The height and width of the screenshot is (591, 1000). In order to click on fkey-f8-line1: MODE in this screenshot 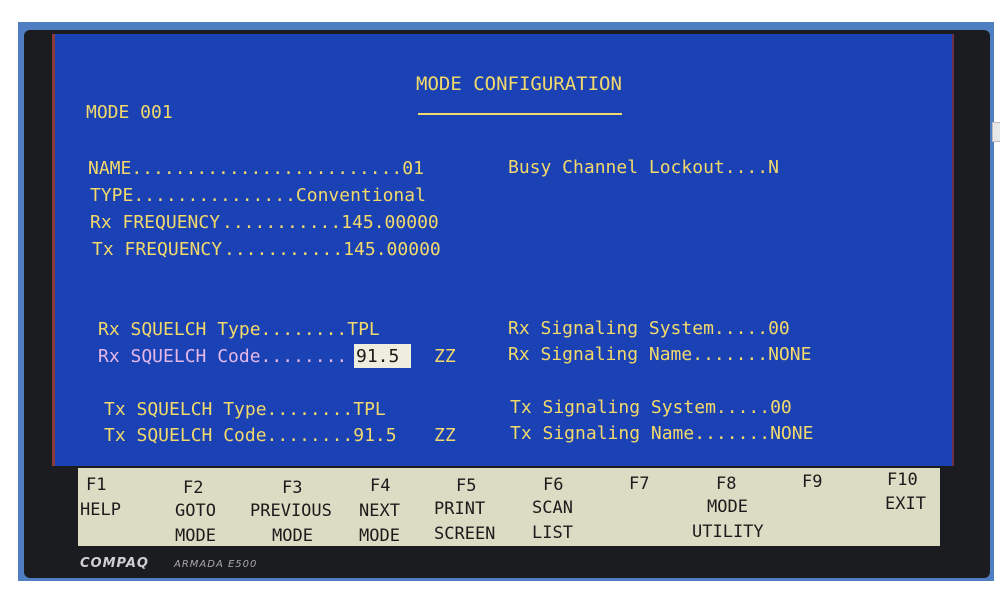, I will do `click(727, 507)`.